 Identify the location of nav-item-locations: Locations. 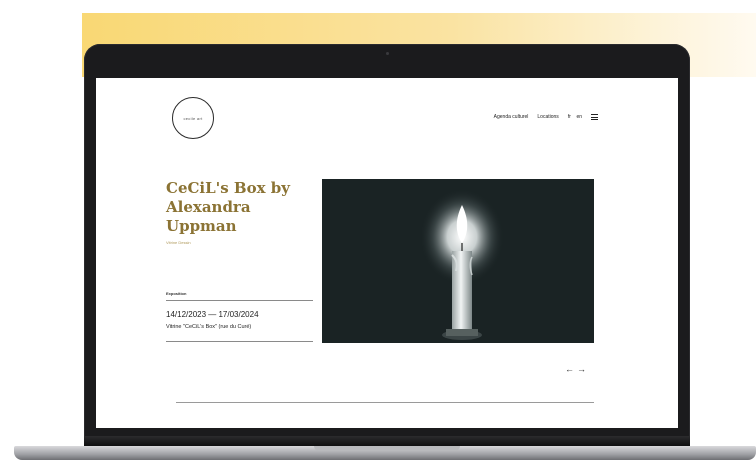
(547, 117).